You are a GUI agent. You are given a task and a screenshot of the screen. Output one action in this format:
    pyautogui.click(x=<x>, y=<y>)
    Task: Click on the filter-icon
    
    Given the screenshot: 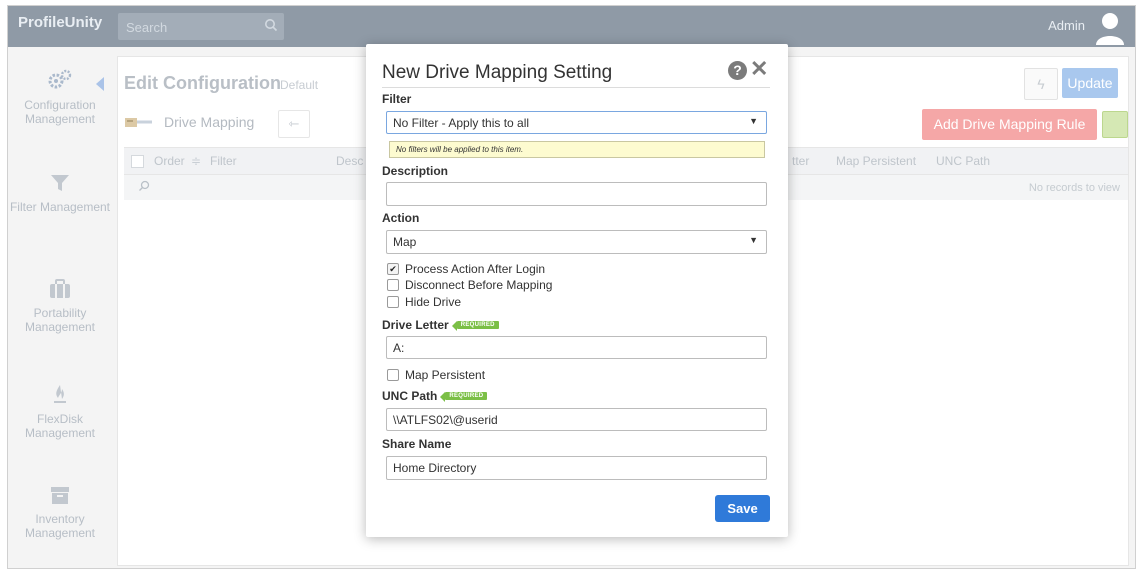 What is the action you would take?
    pyautogui.click(x=60, y=184)
    